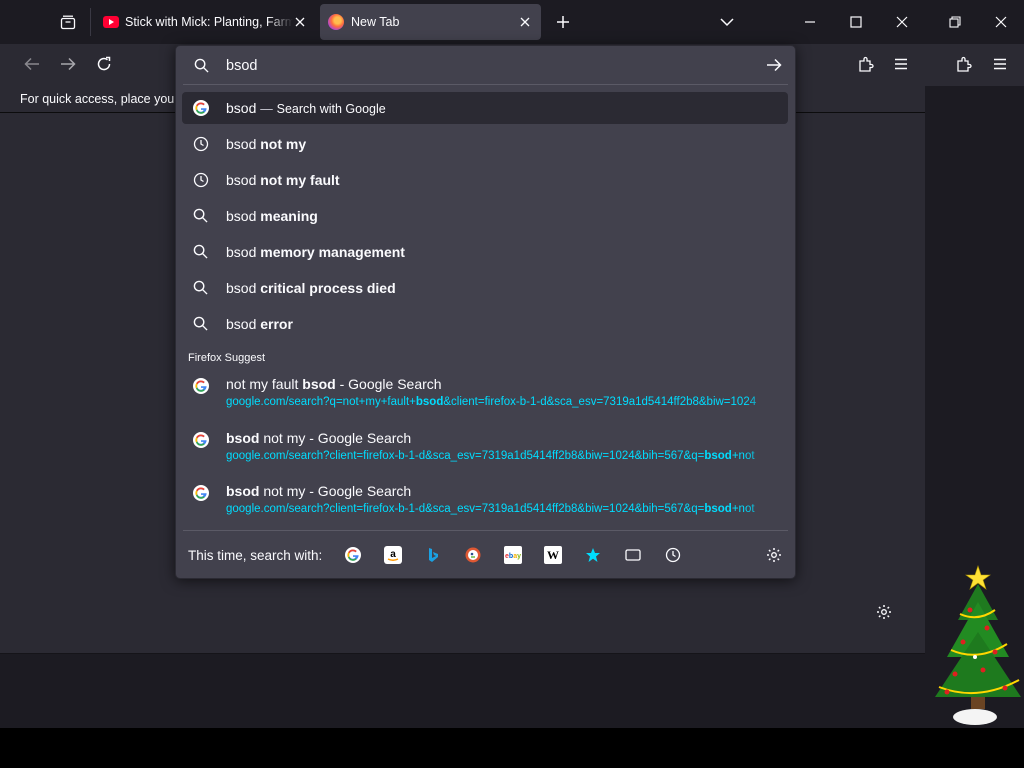  Describe the element at coordinates (241, 66) in the screenshot. I see `url-input: bsod` at that location.